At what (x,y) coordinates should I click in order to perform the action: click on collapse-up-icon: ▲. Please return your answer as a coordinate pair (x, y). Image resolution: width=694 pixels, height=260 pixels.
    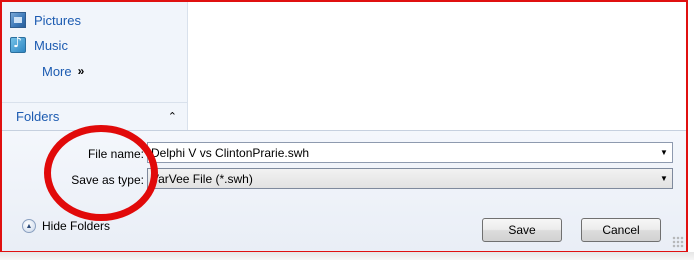
    Looking at the image, I should click on (29, 226).